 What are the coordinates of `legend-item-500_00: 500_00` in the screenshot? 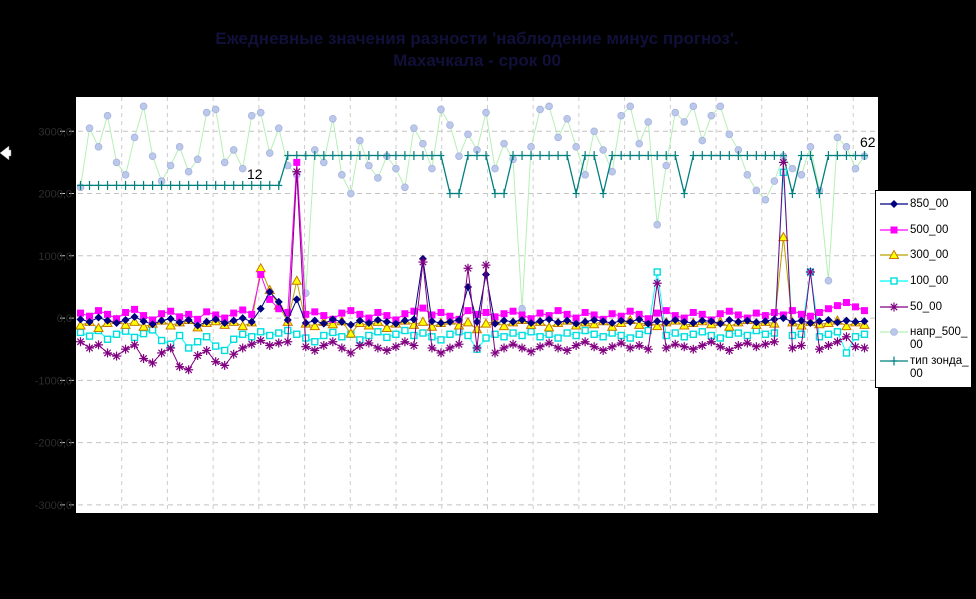 It's located at (923, 235).